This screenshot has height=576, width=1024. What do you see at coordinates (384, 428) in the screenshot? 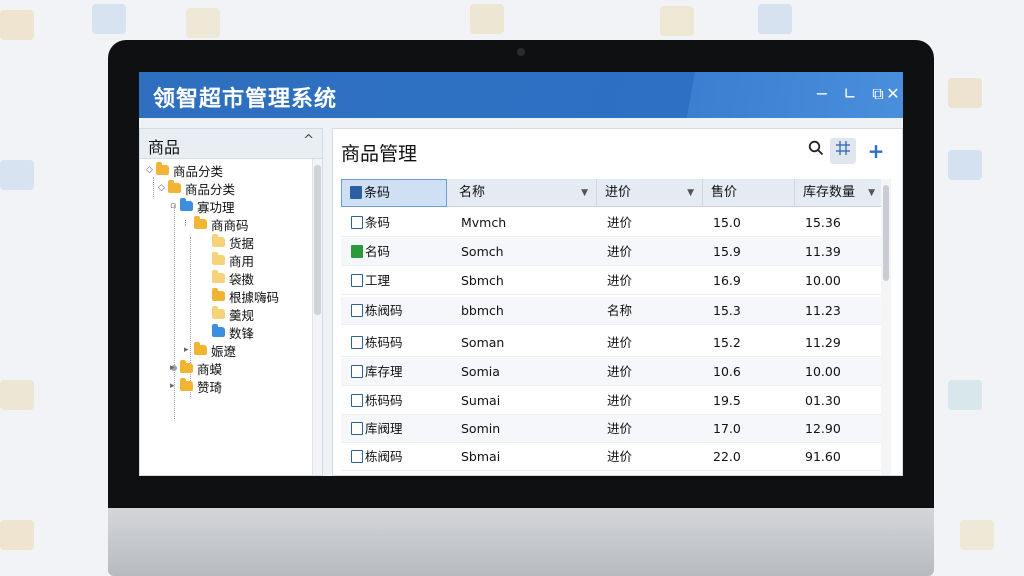
I see `cell-text: 库阀理` at bounding box center [384, 428].